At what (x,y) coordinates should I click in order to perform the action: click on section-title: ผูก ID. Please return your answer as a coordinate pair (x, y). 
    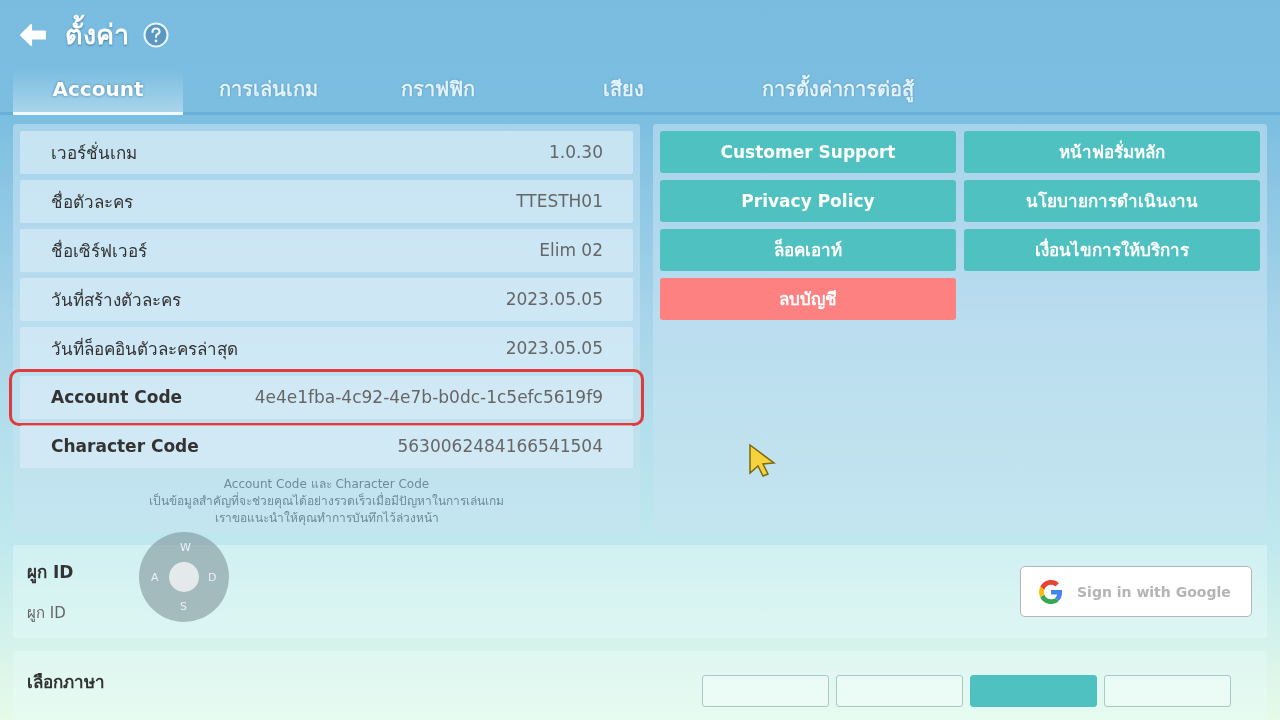
    Looking at the image, I should click on (50, 573).